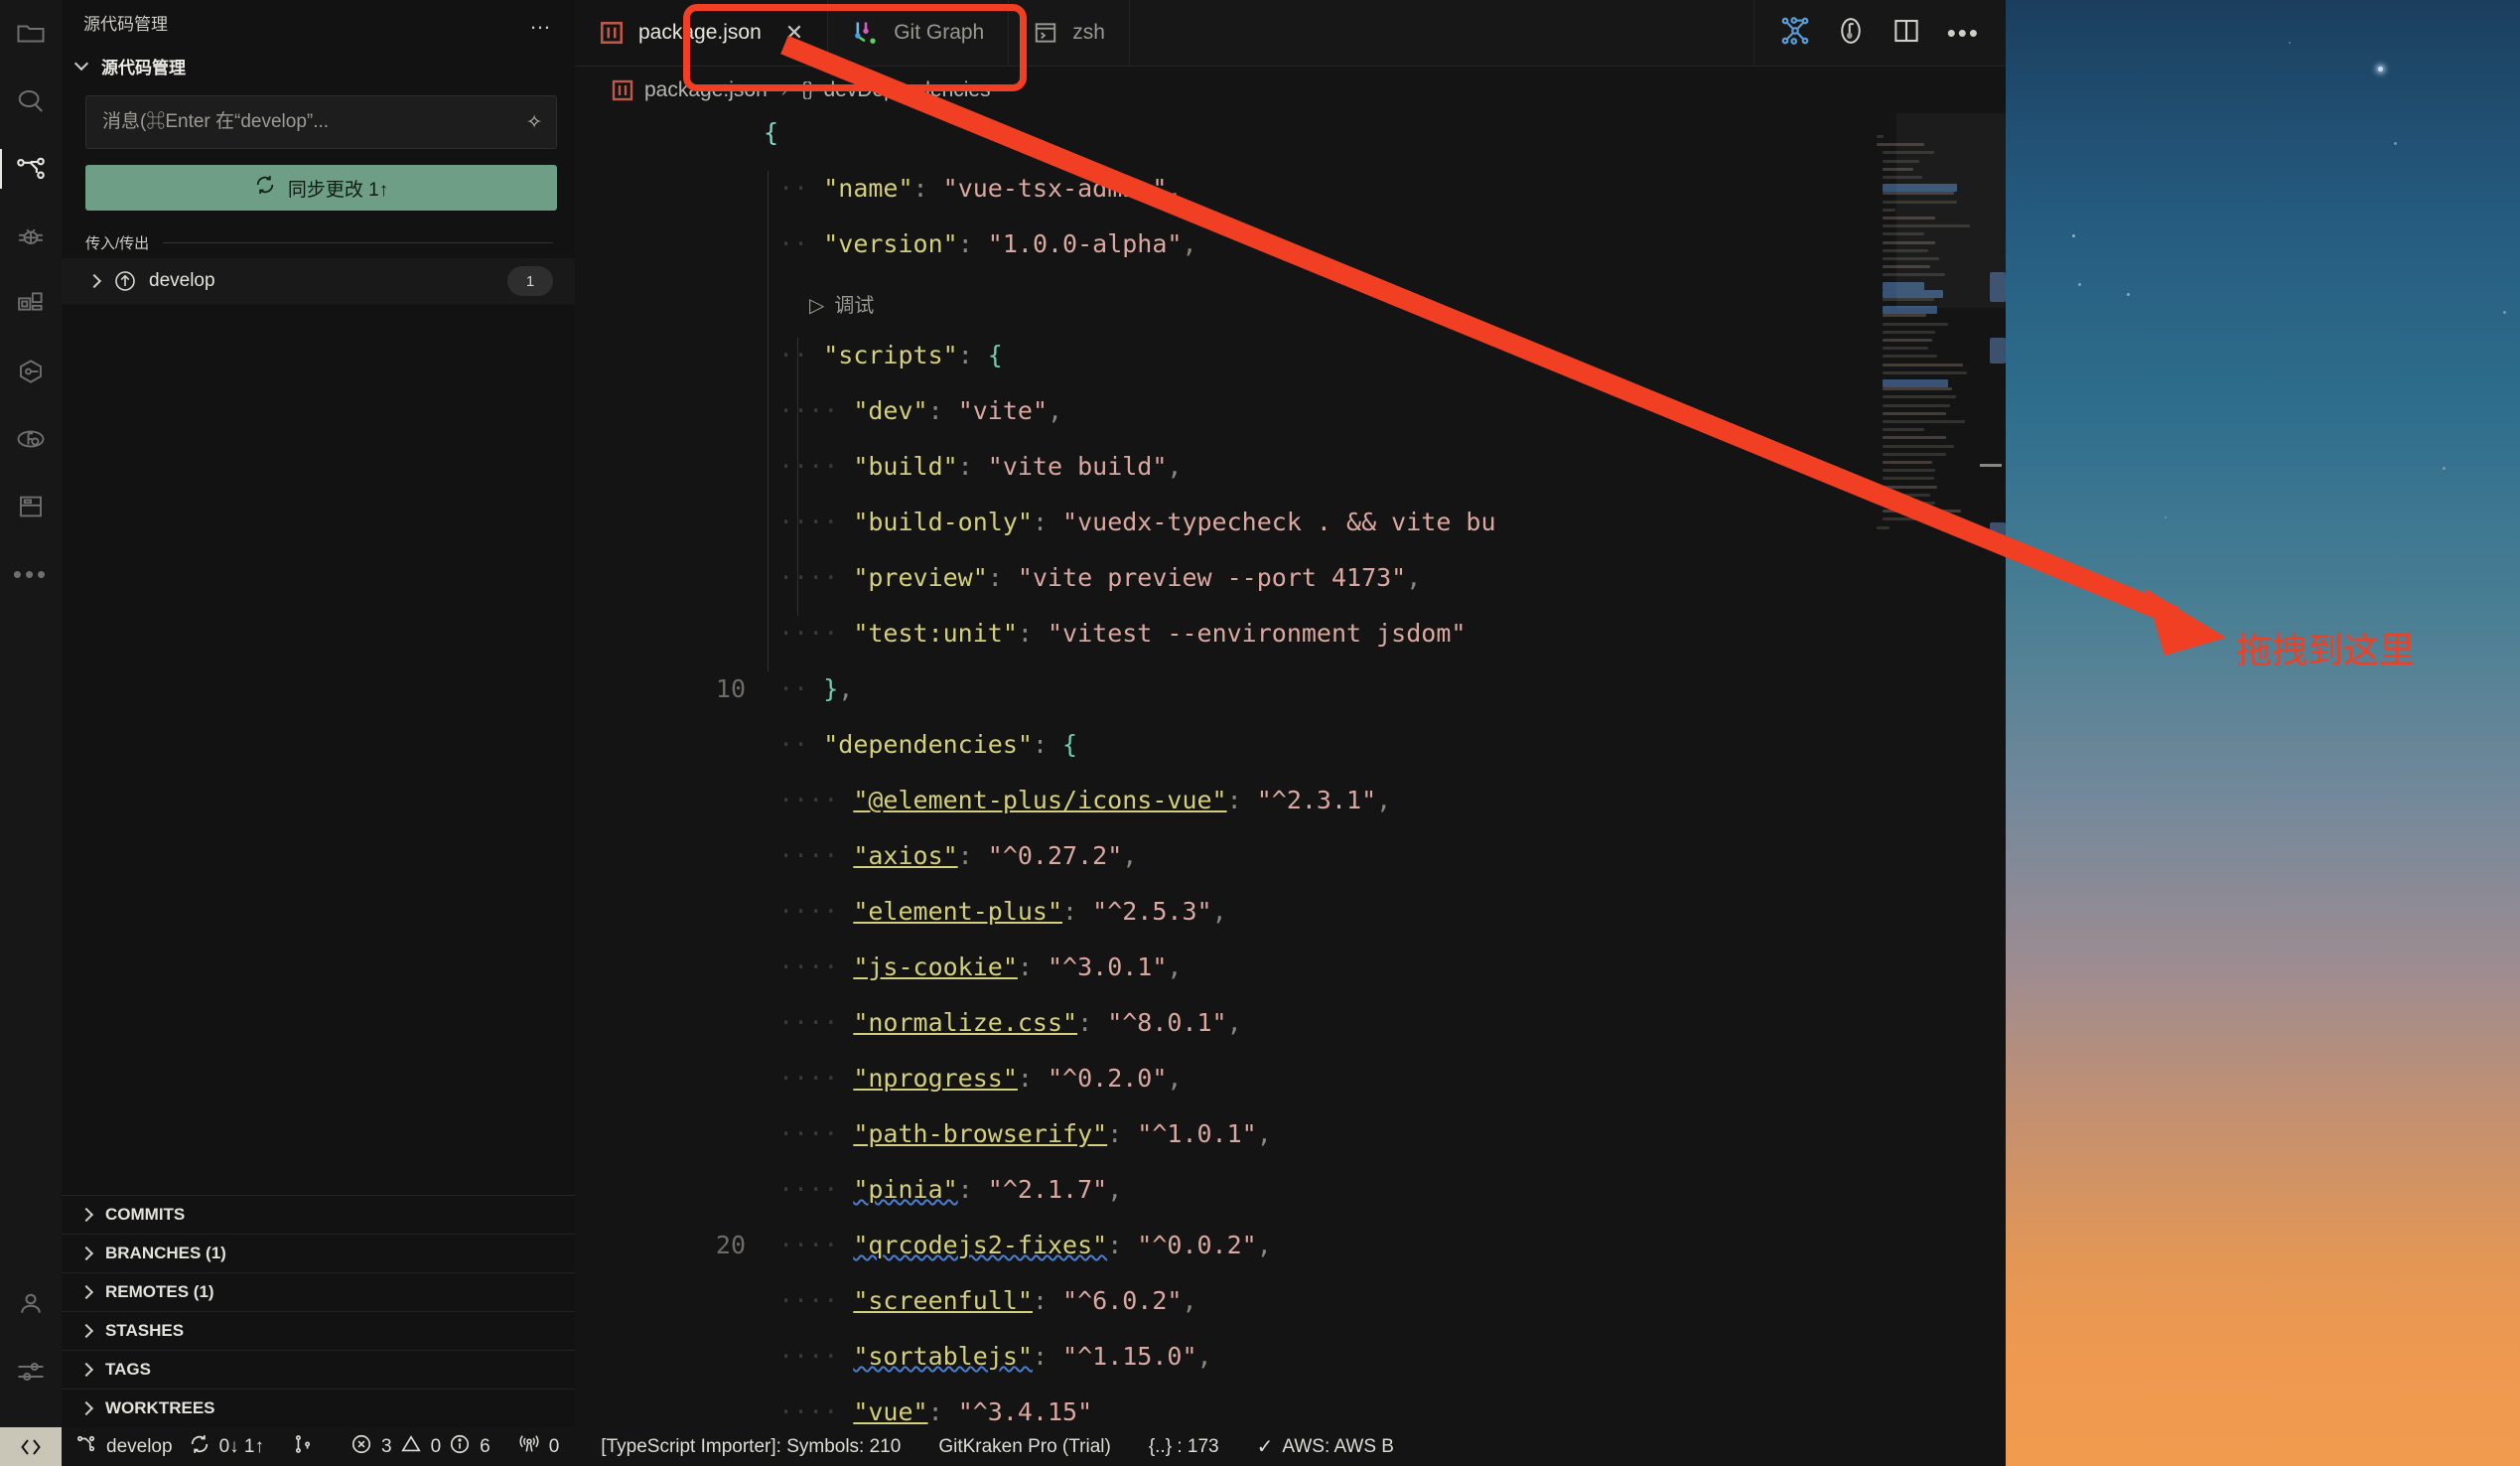 This screenshot has height=1466, width=2520. What do you see at coordinates (31, 304) in the screenshot?
I see `activity-item-extensions` at bounding box center [31, 304].